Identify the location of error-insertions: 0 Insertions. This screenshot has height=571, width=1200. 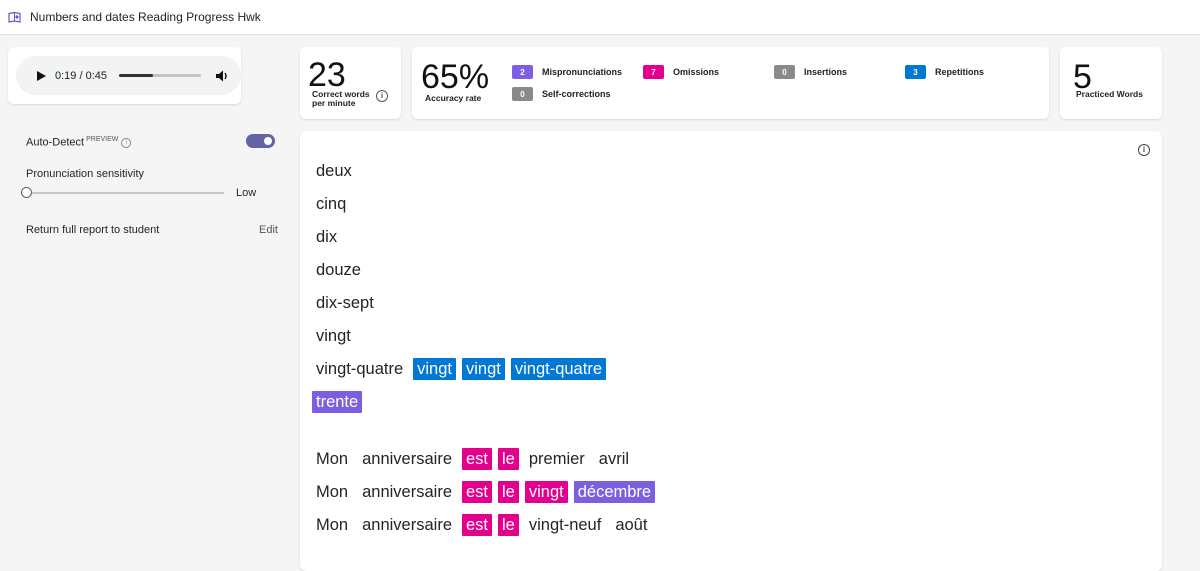
(810, 72).